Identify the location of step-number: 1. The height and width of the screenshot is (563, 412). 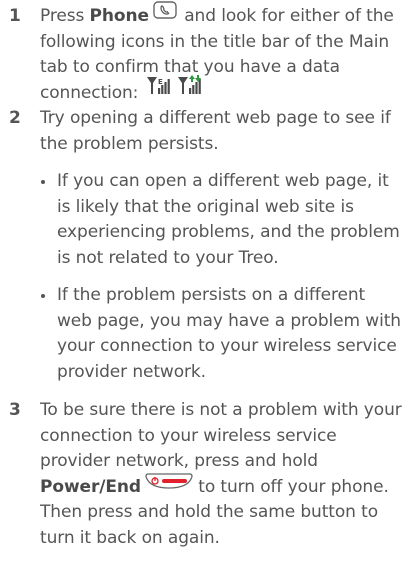
(15, 16).